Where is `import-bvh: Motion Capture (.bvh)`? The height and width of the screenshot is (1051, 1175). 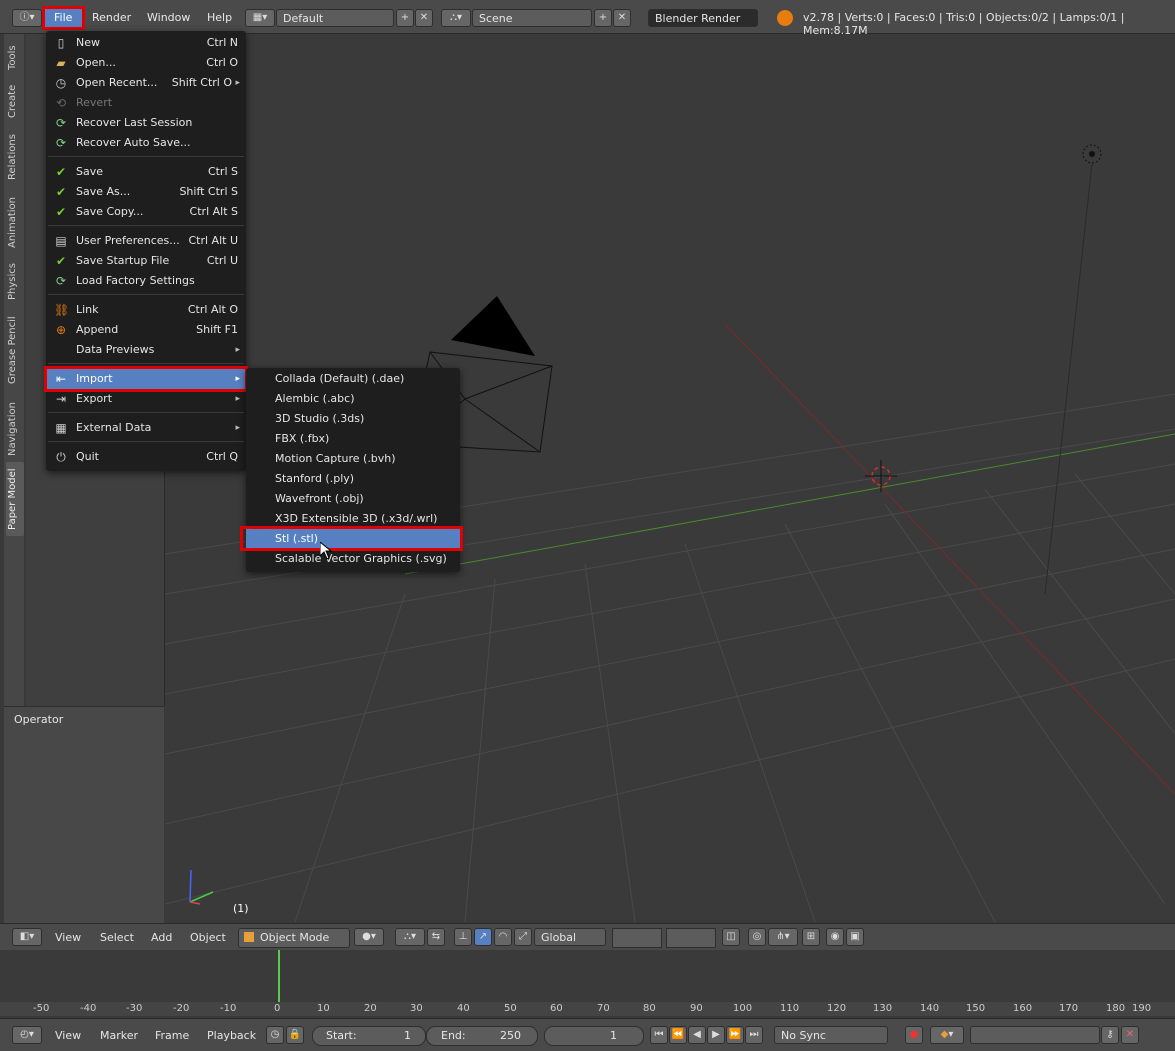 import-bvh: Motion Capture (.bvh) is located at coordinates (353, 459).